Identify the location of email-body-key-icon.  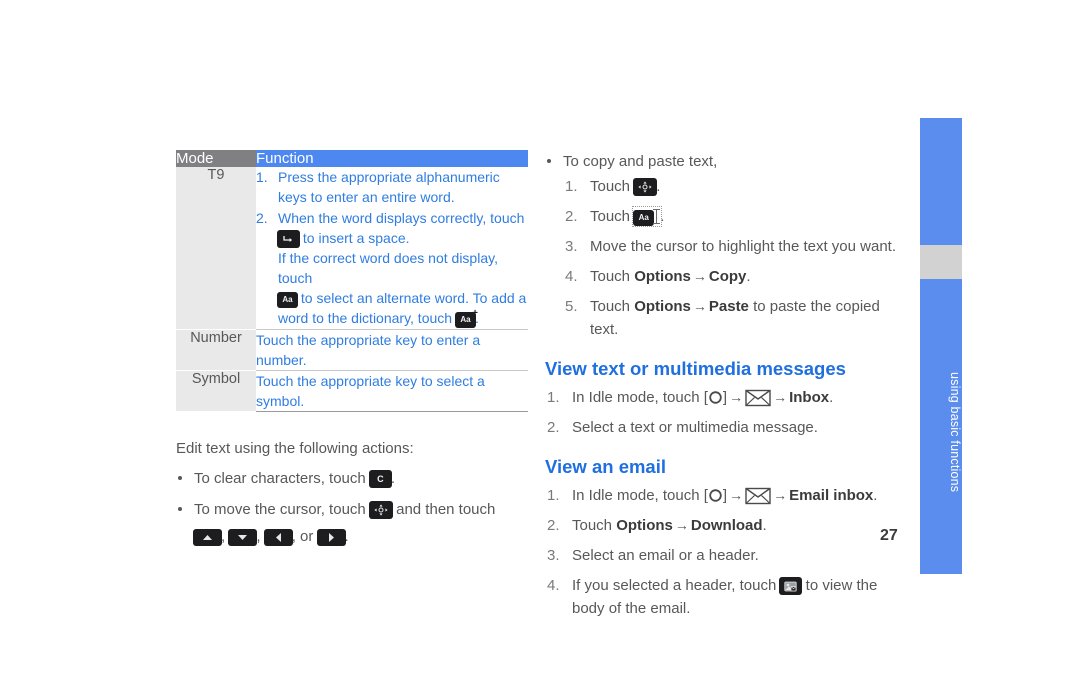
(791, 586).